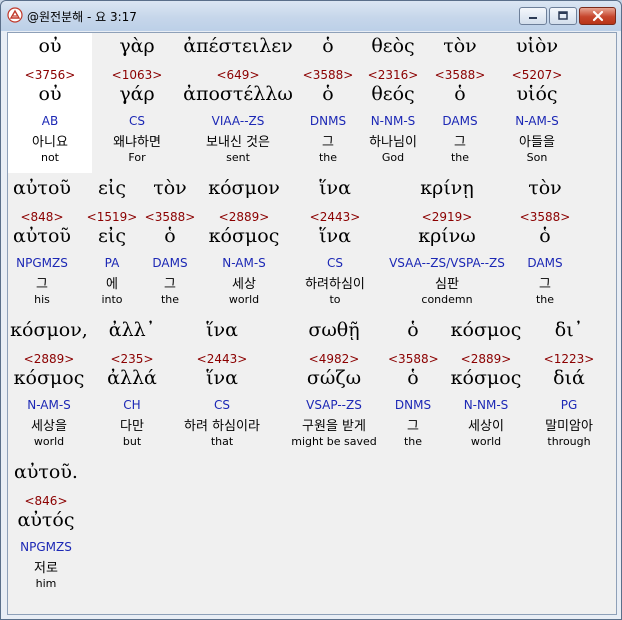 The height and width of the screenshot is (620, 622). What do you see at coordinates (49, 387) in the screenshot?
I see `word-unit: κόσμον, <2889> κόσμος N-AM-S 세상을 world` at bounding box center [49, 387].